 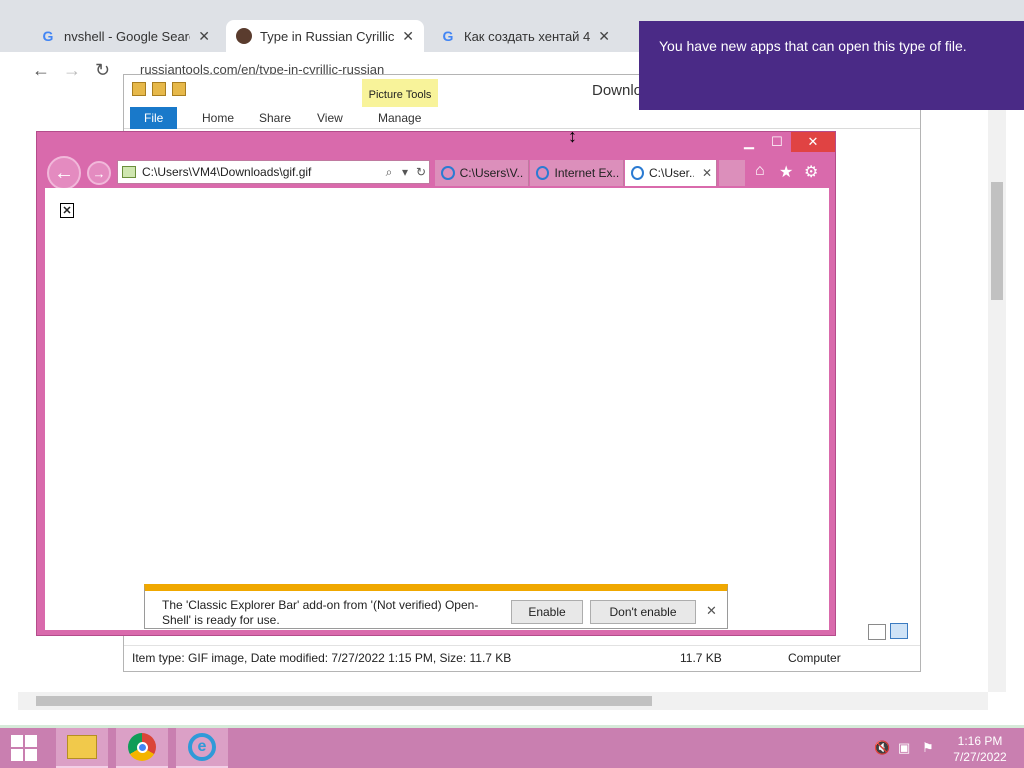 What do you see at coordinates (877, 632) in the screenshot?
I see `details-view-icon` at bounding box center [877, 632].